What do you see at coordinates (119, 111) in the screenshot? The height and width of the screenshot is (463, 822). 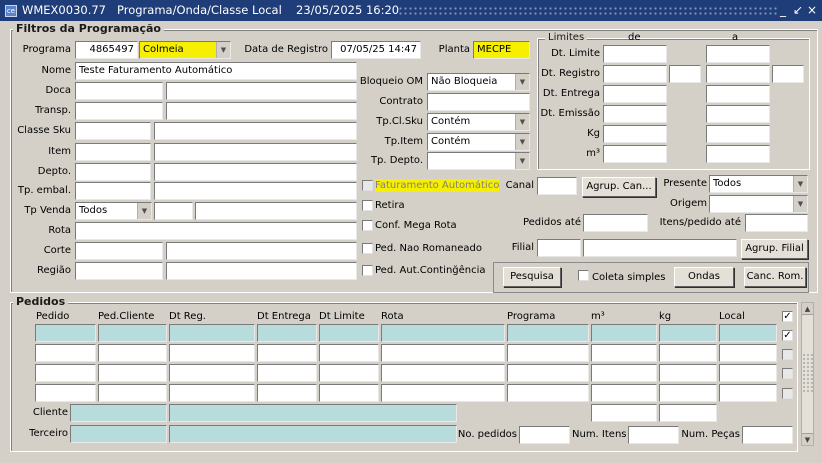 I see `transp-code-field` at bounding box center [119, 111].